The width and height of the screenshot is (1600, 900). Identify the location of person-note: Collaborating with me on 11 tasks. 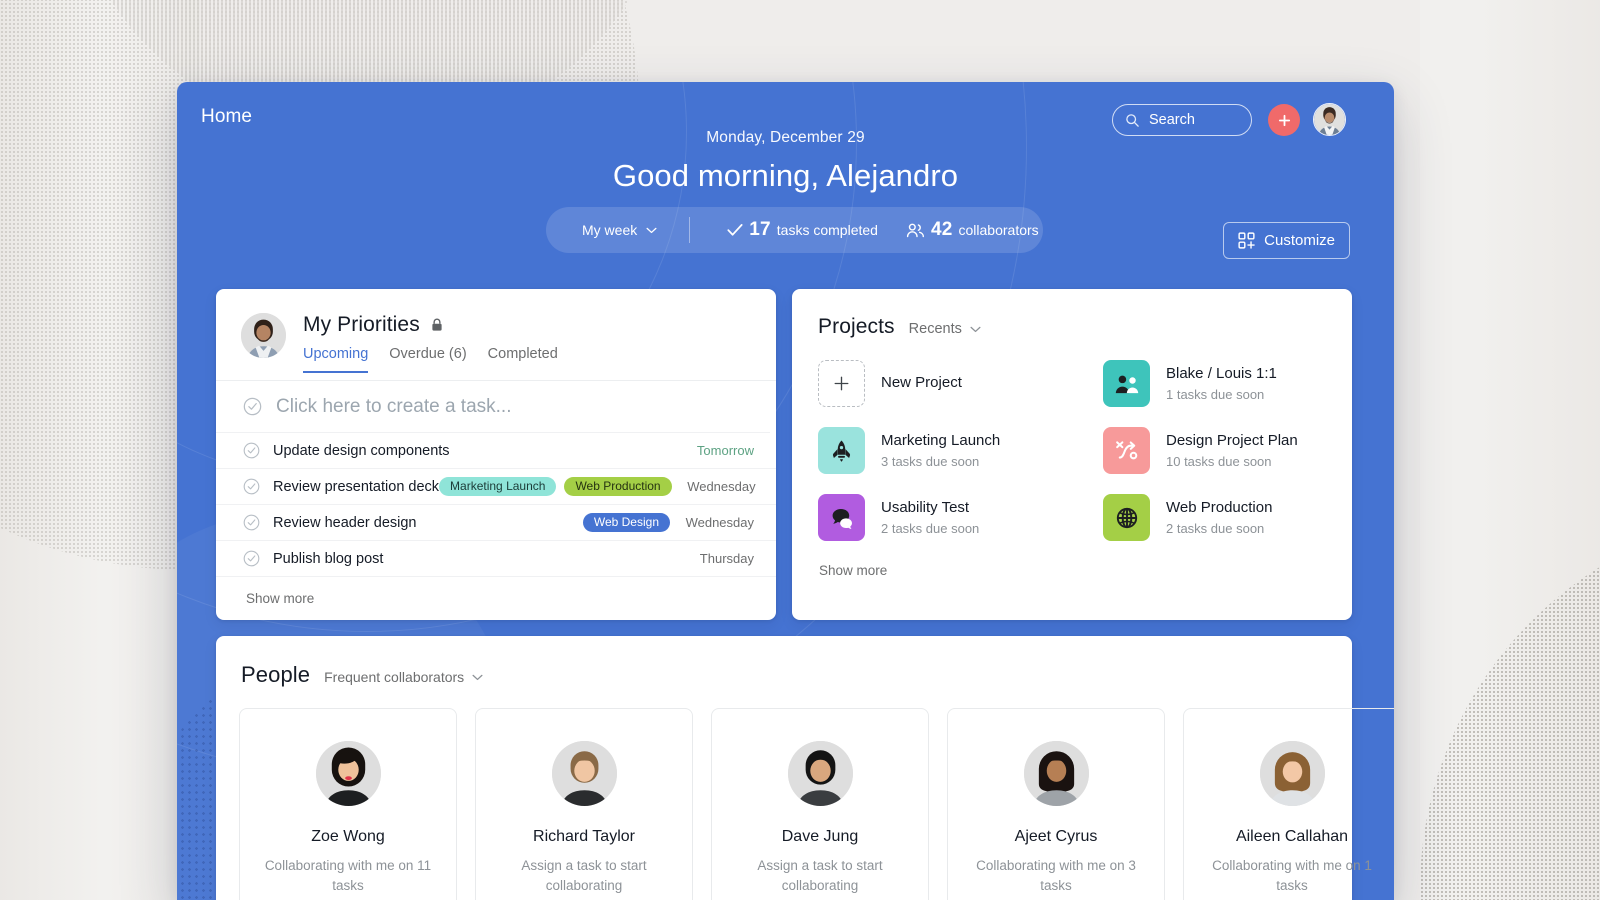
(348, 875).